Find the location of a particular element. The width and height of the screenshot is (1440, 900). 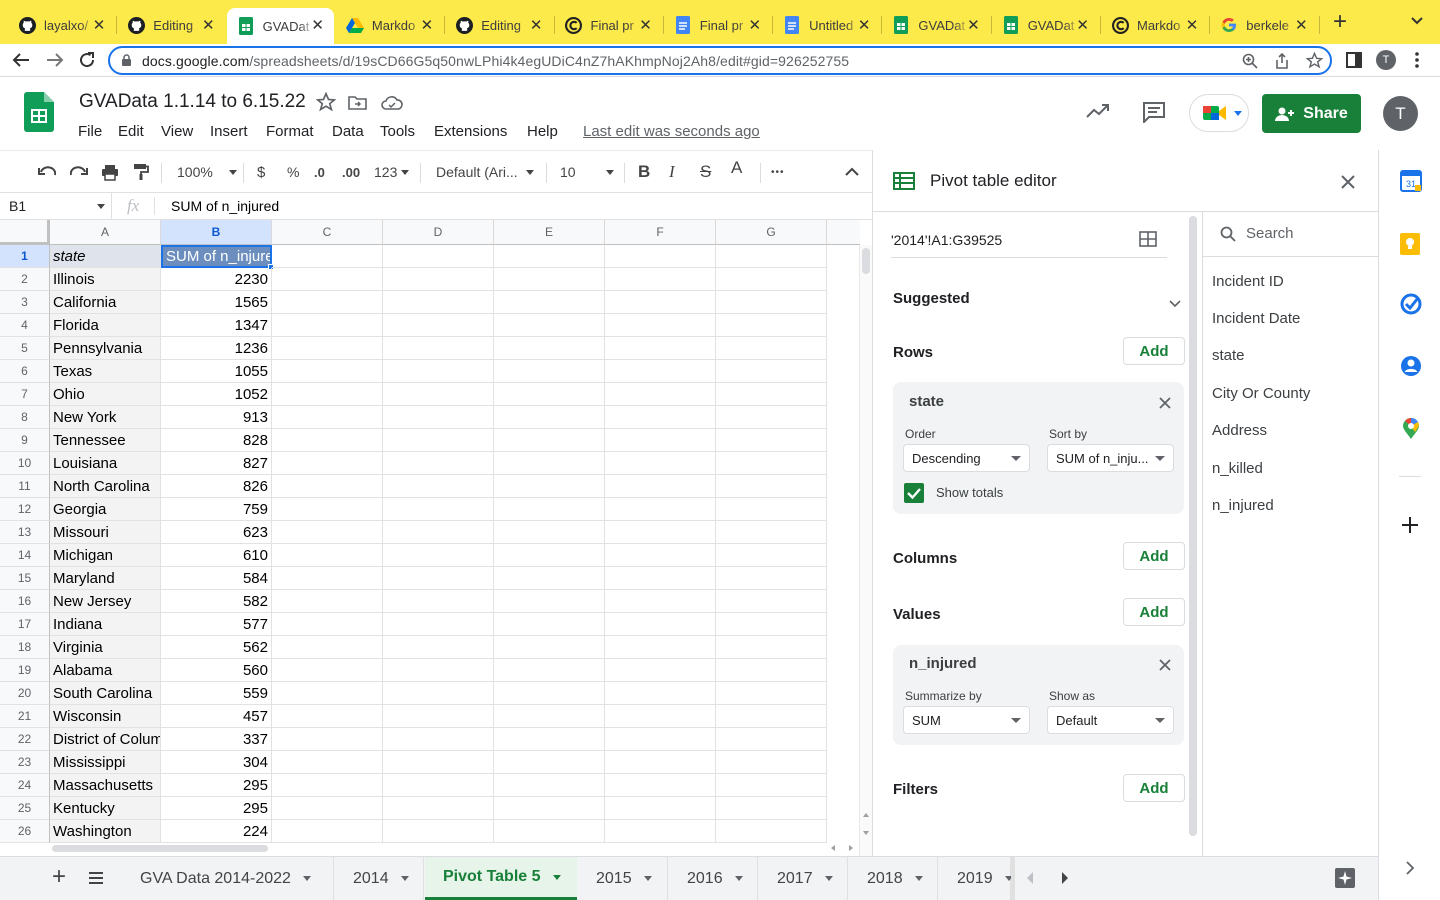

row-header: 6 is located at coordinates (25, 371).